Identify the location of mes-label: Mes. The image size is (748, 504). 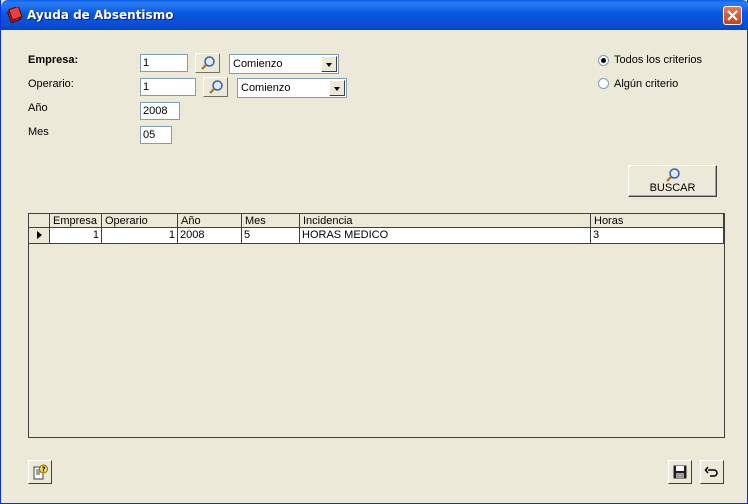
(38, 132).